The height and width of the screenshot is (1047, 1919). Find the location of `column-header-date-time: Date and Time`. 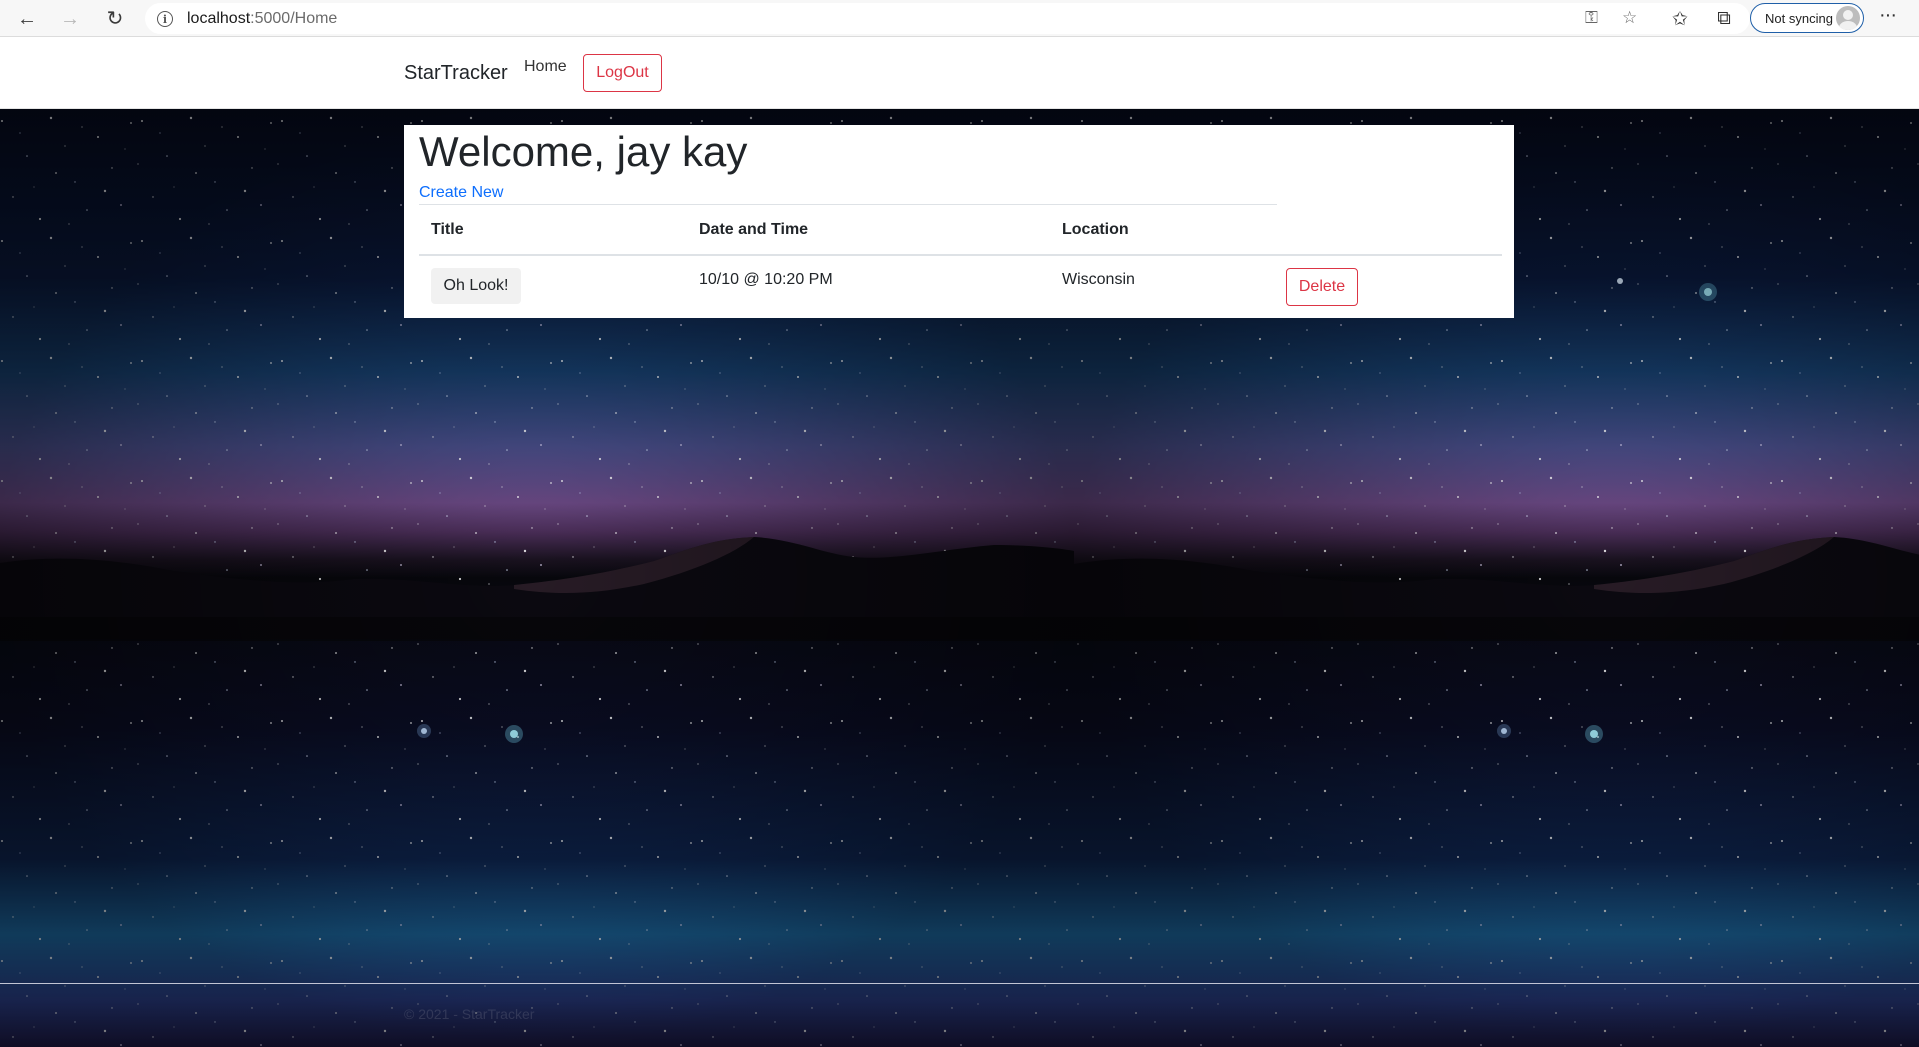

column-header-date-time: Date and Time is located at coordinates (754, 229).